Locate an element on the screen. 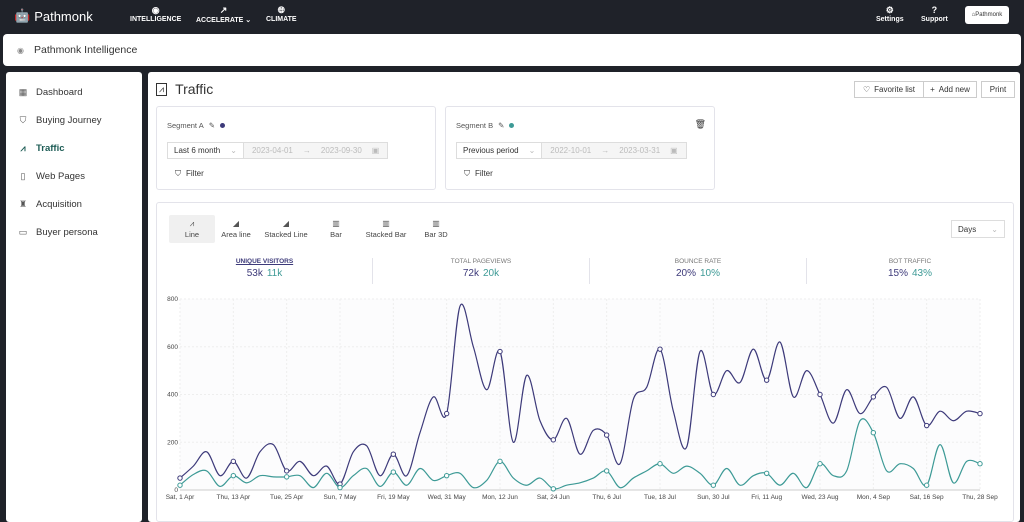 Image resolution: width=1024 pixels, height=522 pixels. y-tick-label: 600 is located at coordinates (172, 347).